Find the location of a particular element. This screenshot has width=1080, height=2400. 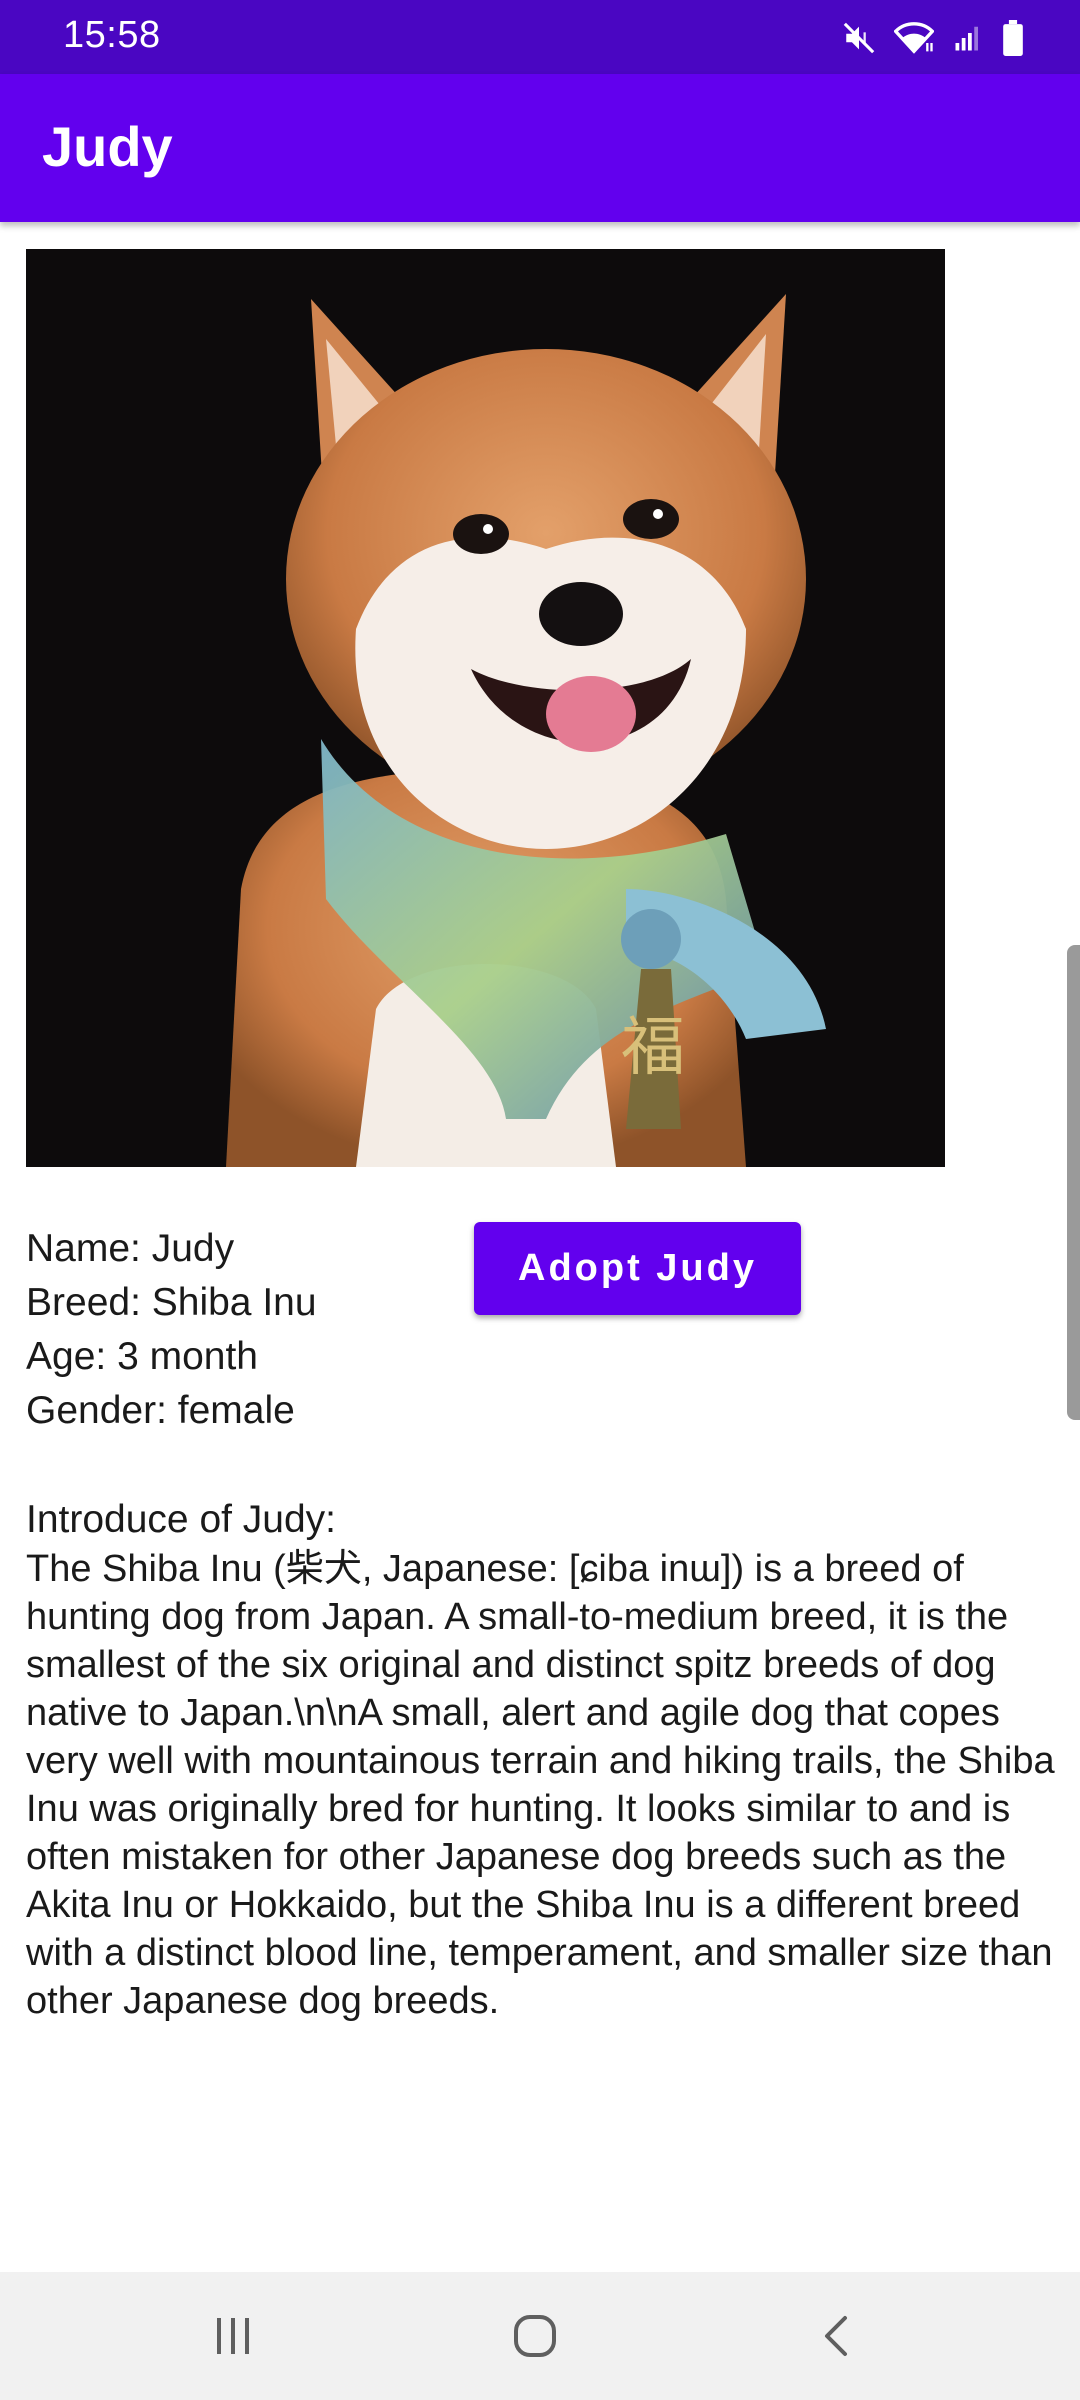

scrollbar is located at coordinates (1073, 1182).